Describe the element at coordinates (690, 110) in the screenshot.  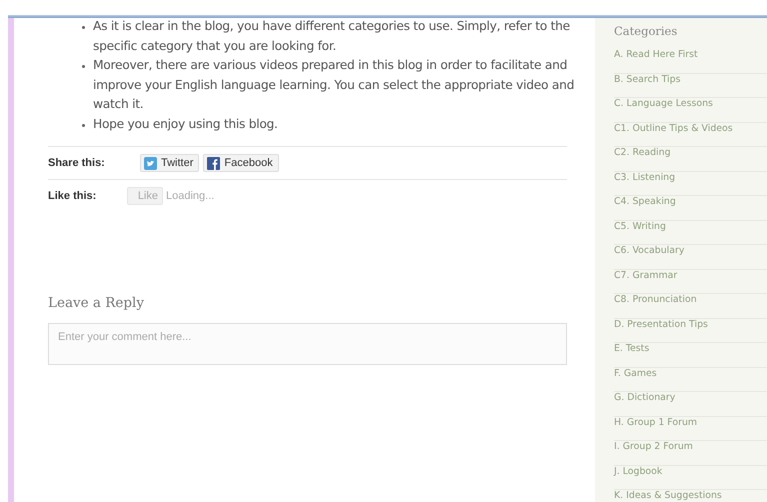
I see `category-link: C. Language Lessons` at that location.